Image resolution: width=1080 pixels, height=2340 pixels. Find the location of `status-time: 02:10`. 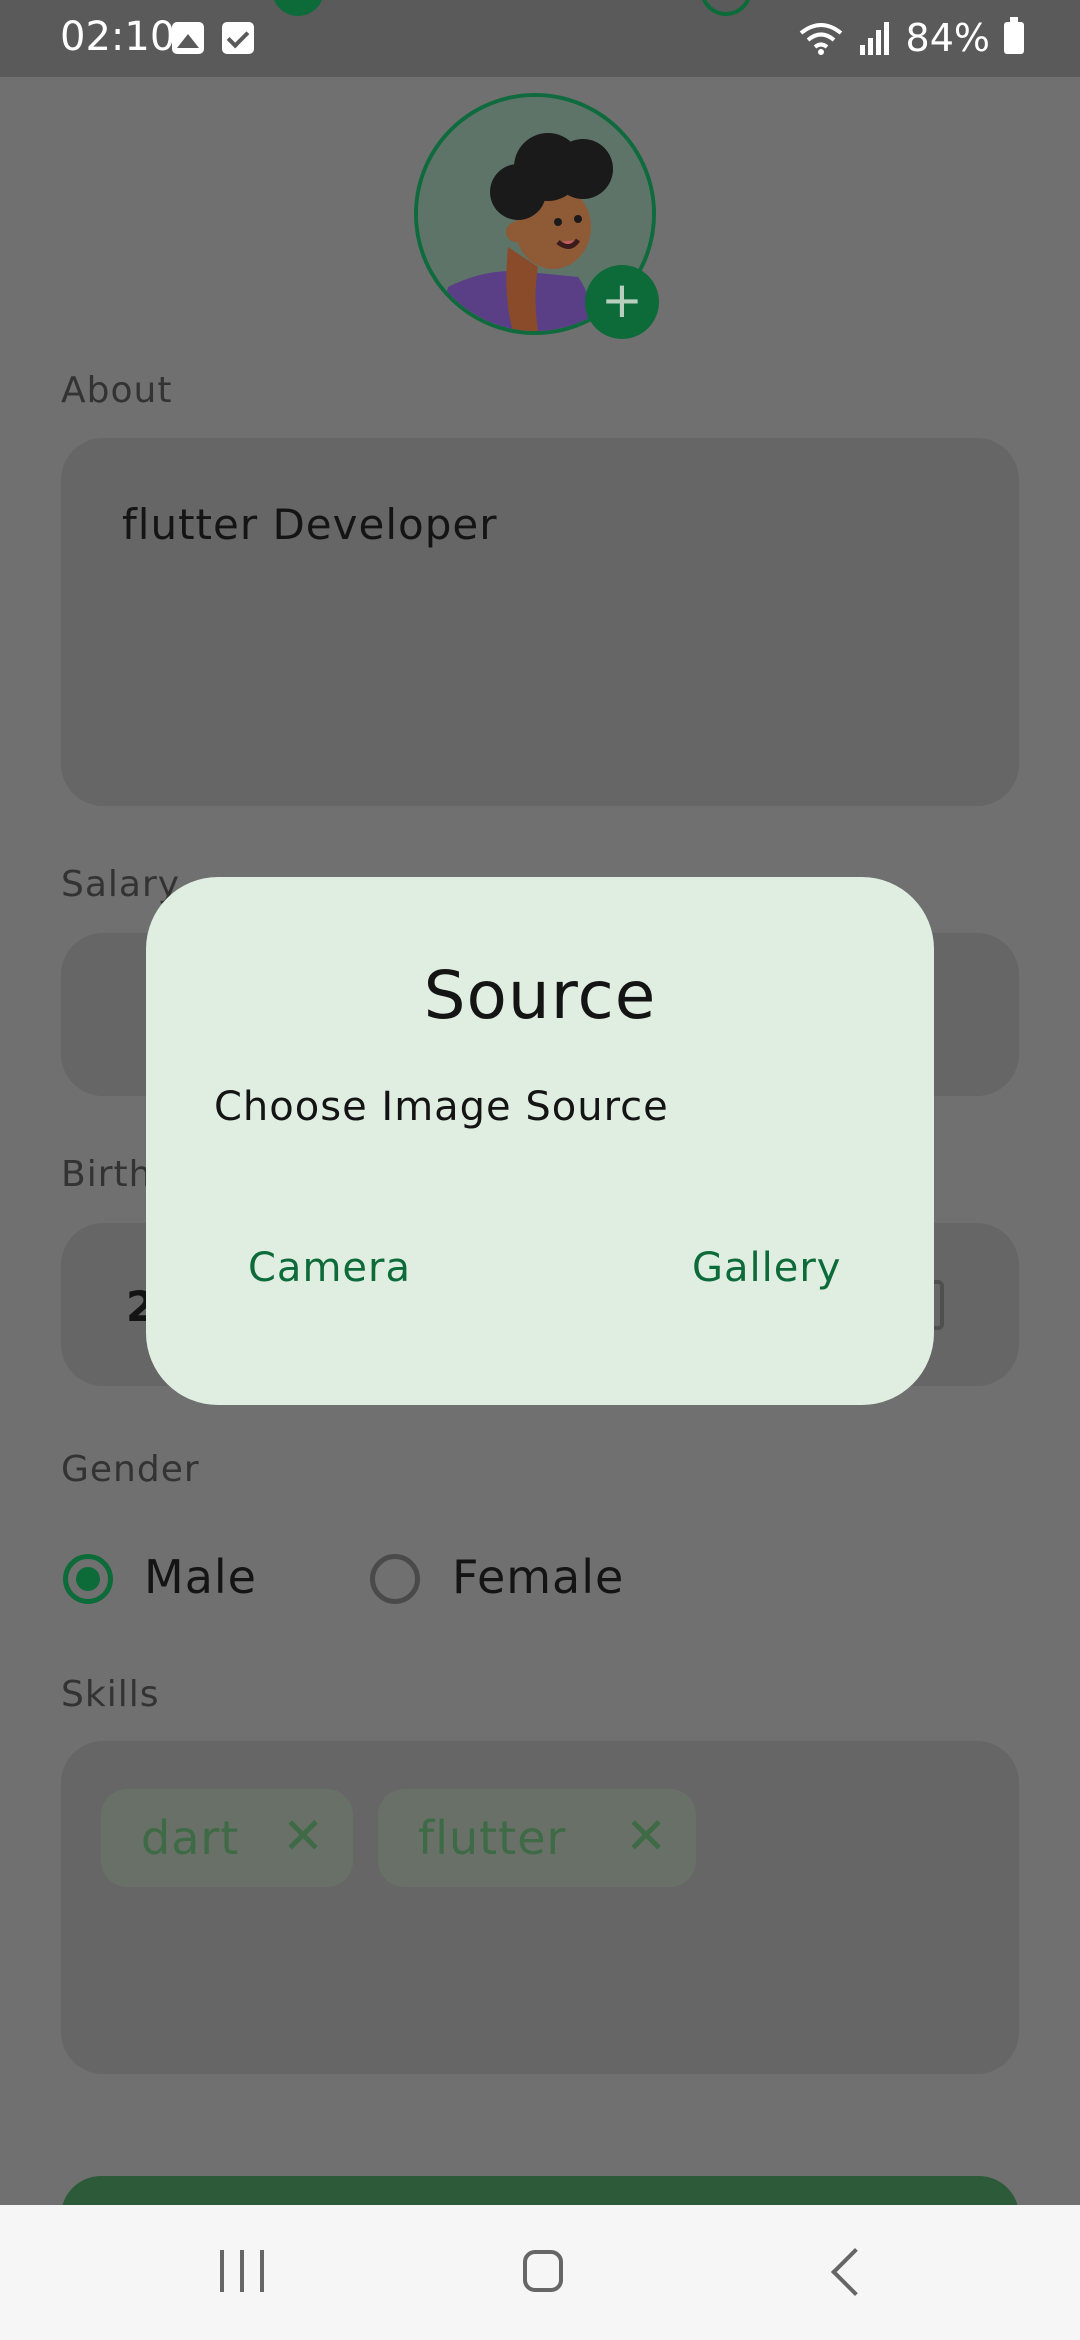

status-time: 02:10 is located at coordinates (118, 37).